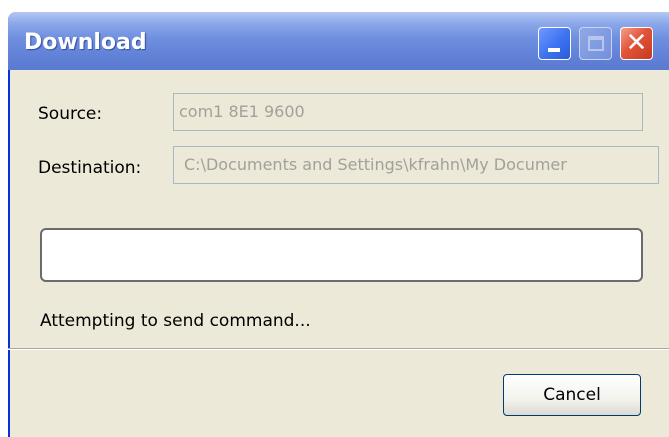 The width and height of the screenshot is (669, 437). What do you see at coordinates (554, 50) in the screenshot?
I see `minimize-icon` at bounding box center [554, 50].